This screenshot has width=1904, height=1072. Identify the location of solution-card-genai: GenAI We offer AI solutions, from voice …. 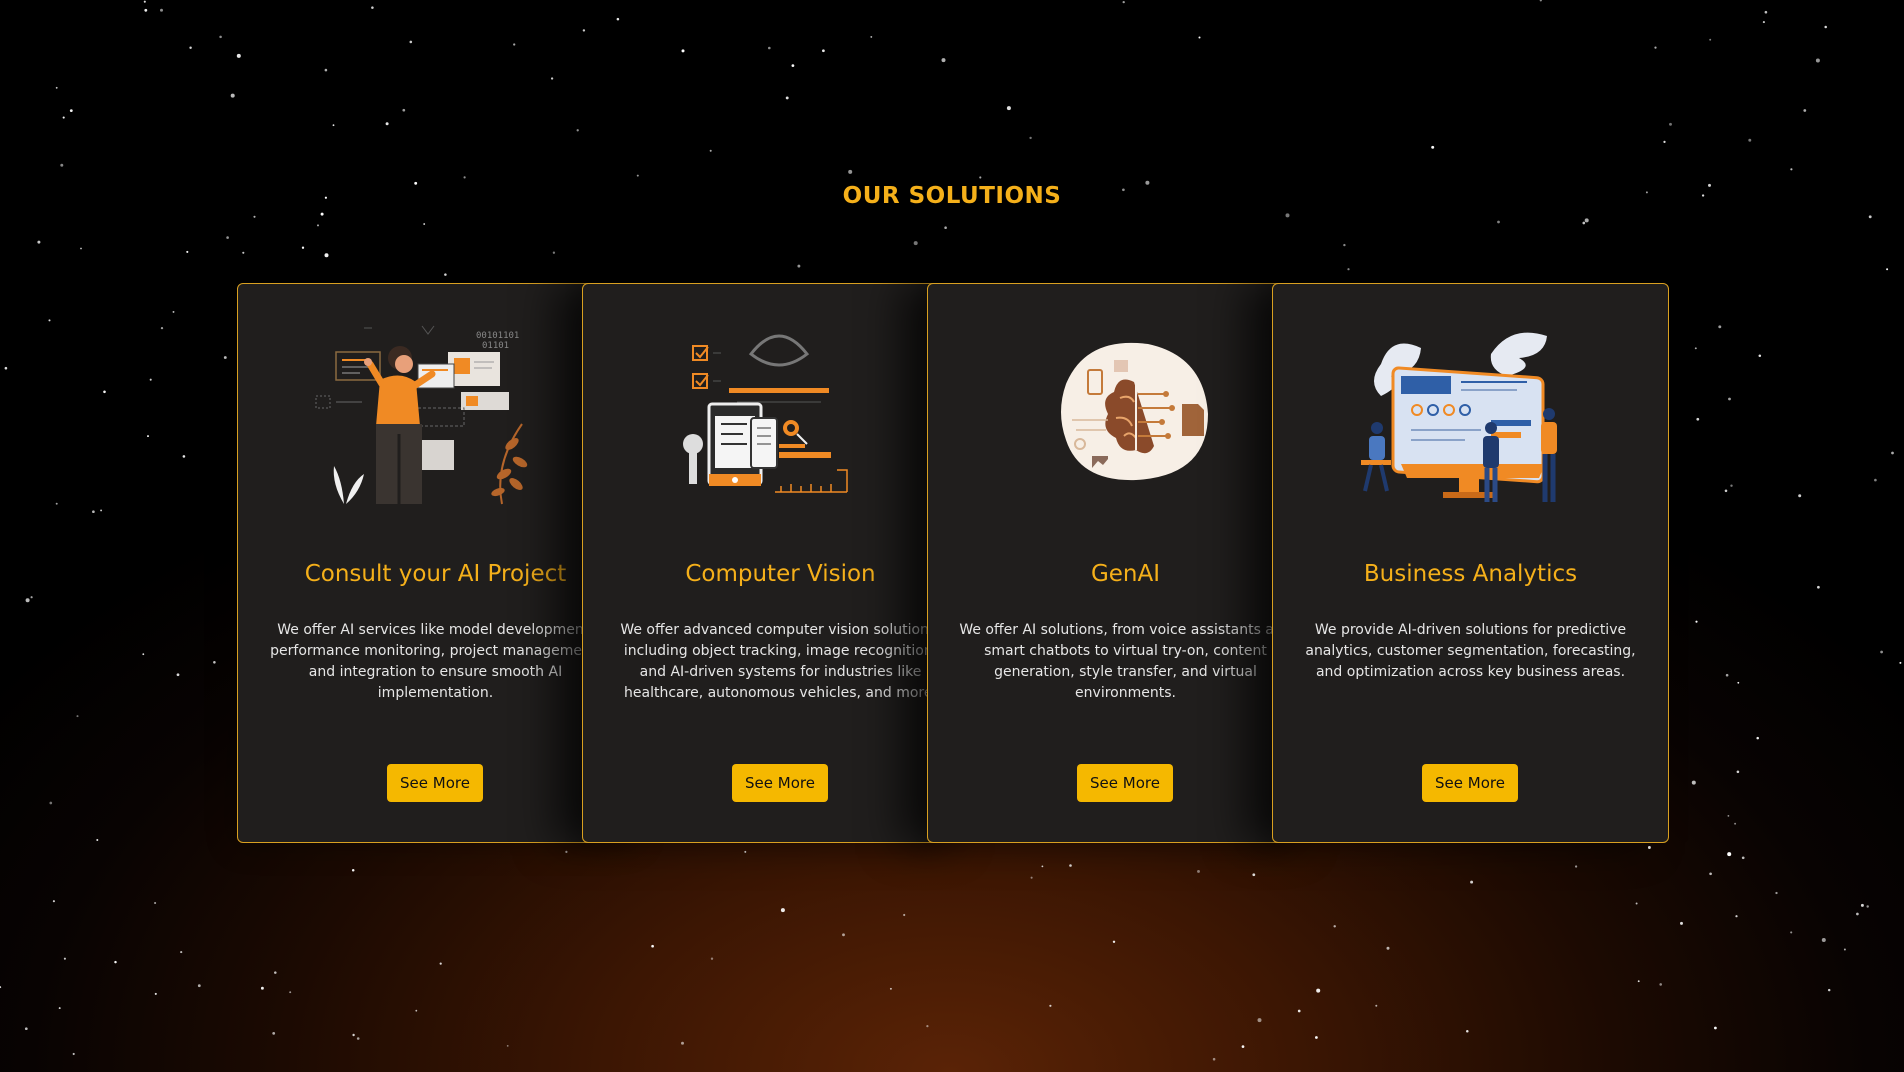
(1125, 563).